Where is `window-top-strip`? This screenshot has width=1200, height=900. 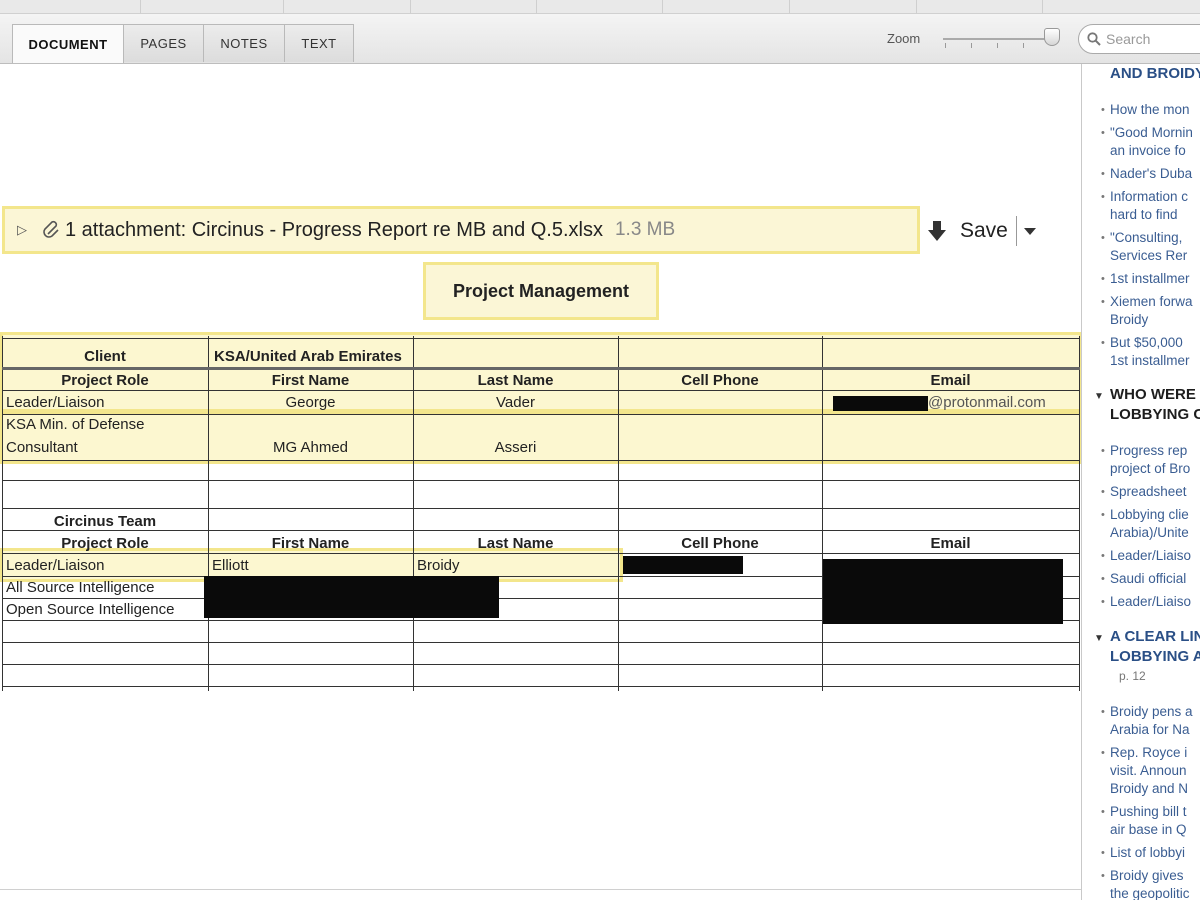 window-top-strip is located at coordinates (600, 7).